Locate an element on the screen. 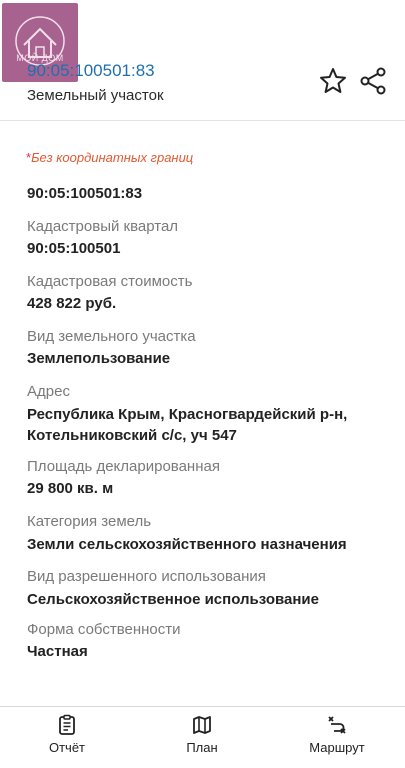 This screenshot has width=405, height=768. favorite-star-icon is located at coordinates (333, 81).